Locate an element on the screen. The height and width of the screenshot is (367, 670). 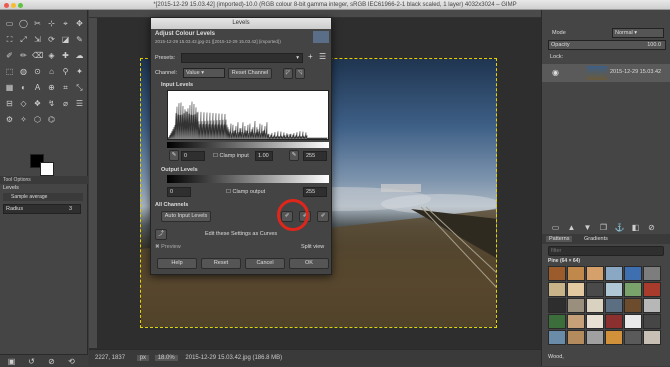
undo-icon: ↺ is located at coordinates (31, 361).